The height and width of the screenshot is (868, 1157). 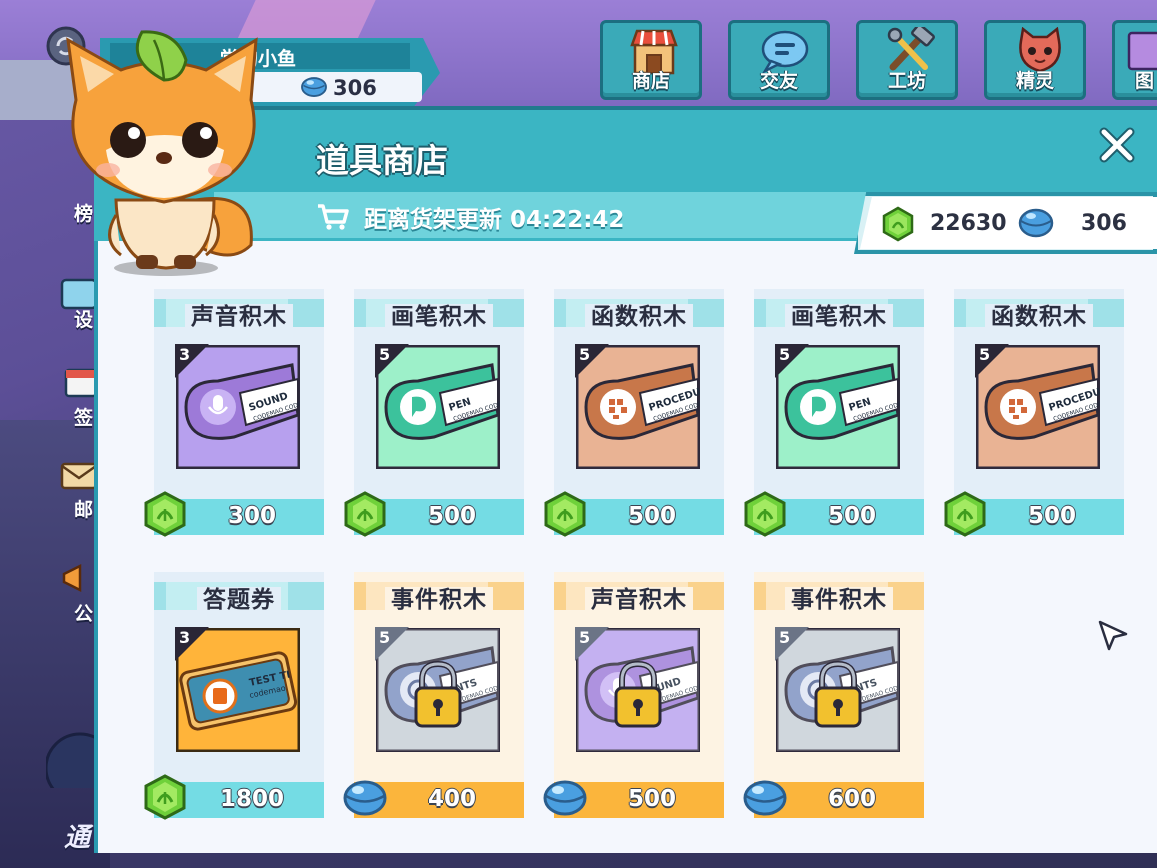 What do you see at coordinates (77, 838) in the screenshot?
I see `sidebar-item-label: 通` at bounding box center [77, 838].